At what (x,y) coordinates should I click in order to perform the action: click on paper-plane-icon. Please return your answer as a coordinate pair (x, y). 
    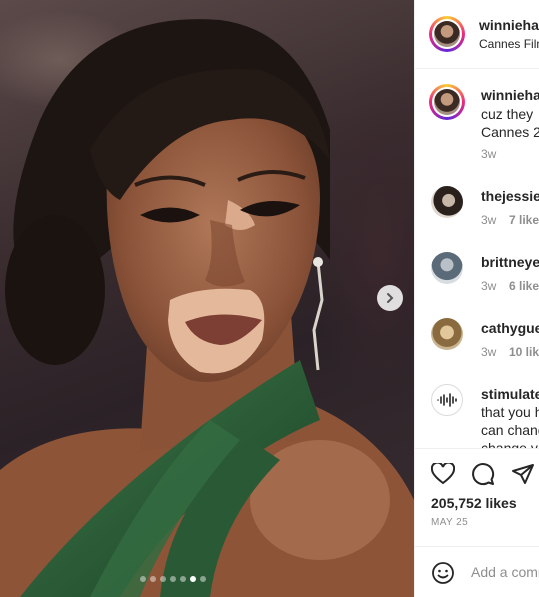
    Looking at the image, I should click on (523, 474).